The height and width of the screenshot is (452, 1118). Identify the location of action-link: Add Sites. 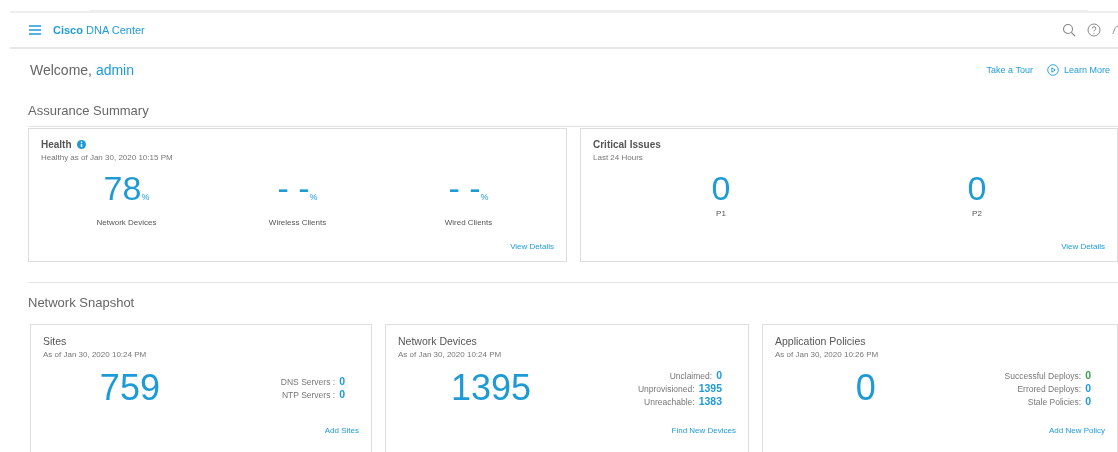
(341, 430).